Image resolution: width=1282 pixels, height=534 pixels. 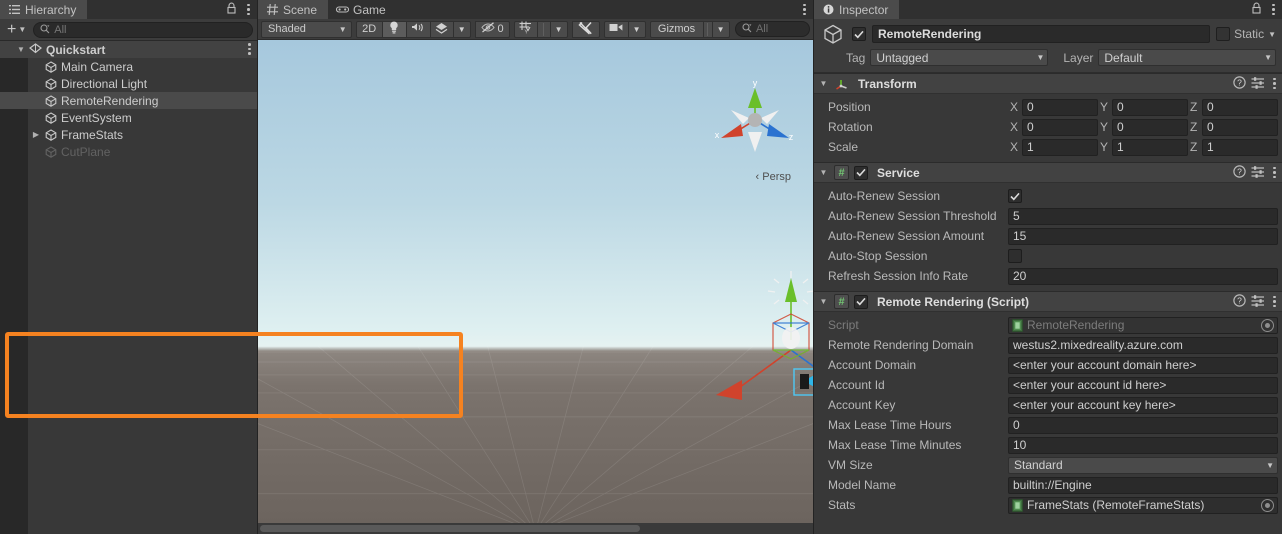 I want to click on property-text-input: 10, so click(x=1143, y=445).